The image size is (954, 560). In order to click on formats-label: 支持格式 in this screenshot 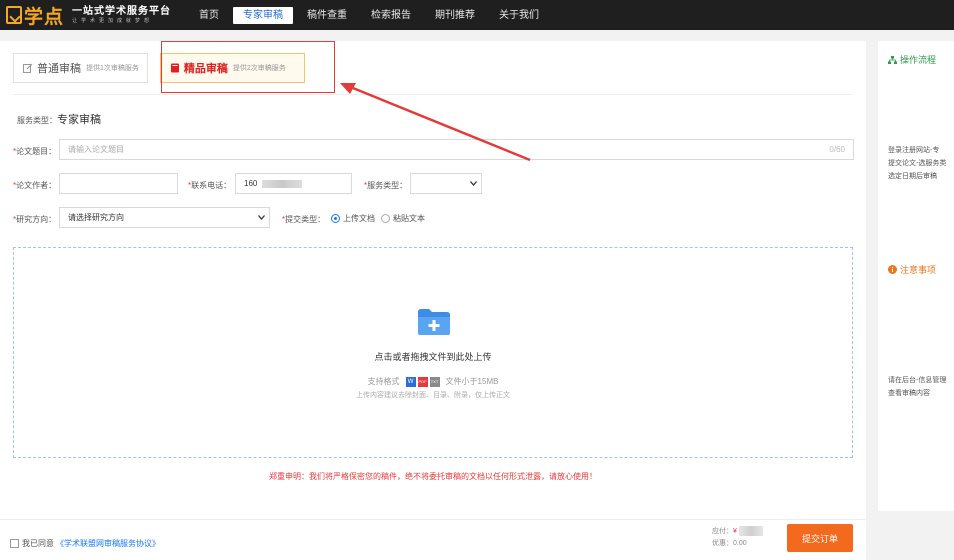, I will do `click(383, 381)`.